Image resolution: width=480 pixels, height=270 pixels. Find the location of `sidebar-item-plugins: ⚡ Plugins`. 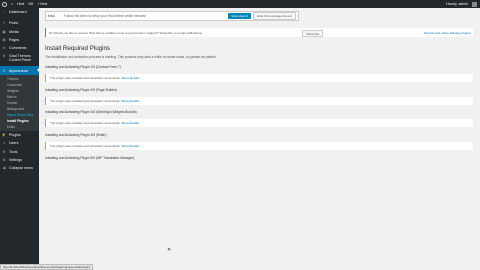

sidebar-item-plugins: ⚡ Plugins is located at coordinates (19, 135).